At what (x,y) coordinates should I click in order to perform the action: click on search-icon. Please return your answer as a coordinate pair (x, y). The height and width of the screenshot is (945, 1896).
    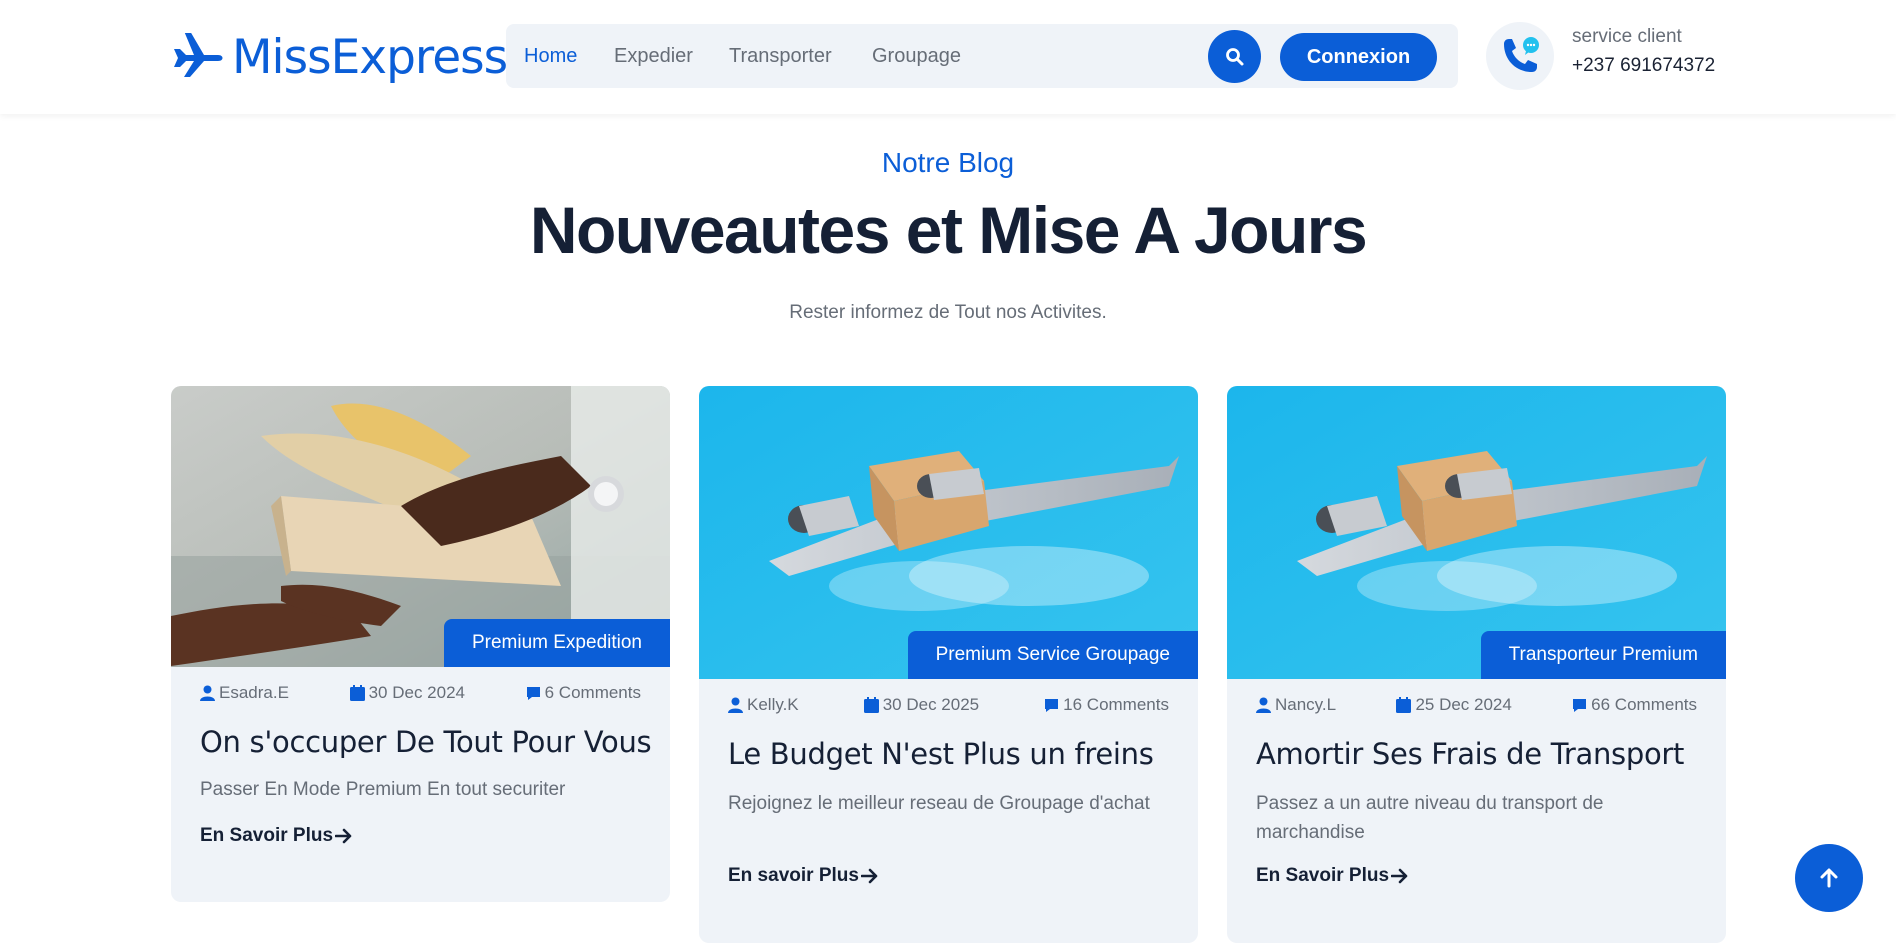
    Looking at the image, I should click on (1234, 56).